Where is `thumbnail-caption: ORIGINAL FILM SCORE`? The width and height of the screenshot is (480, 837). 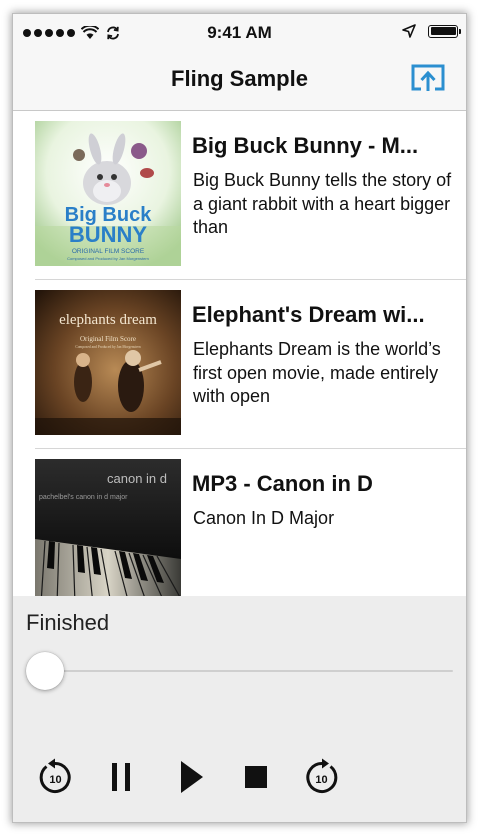 thumbnail-caption: ORIGINAL FILM SCORE is located at coordinates (108, 251).